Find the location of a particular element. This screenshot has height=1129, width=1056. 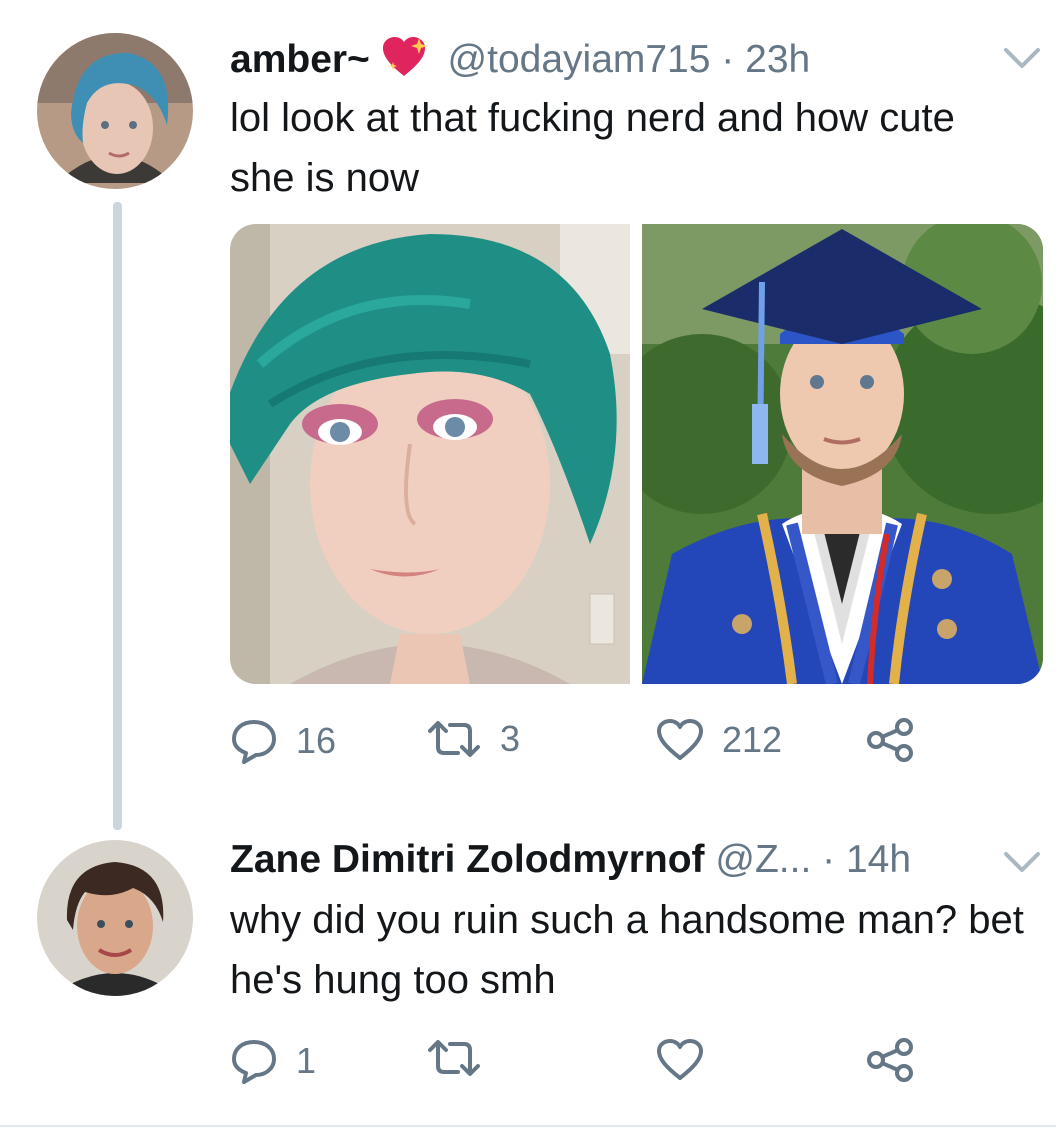

tweet-header: Zane Dimitri Zolodmyrnof @Z... · 14h is located at coordinates (570, 860).